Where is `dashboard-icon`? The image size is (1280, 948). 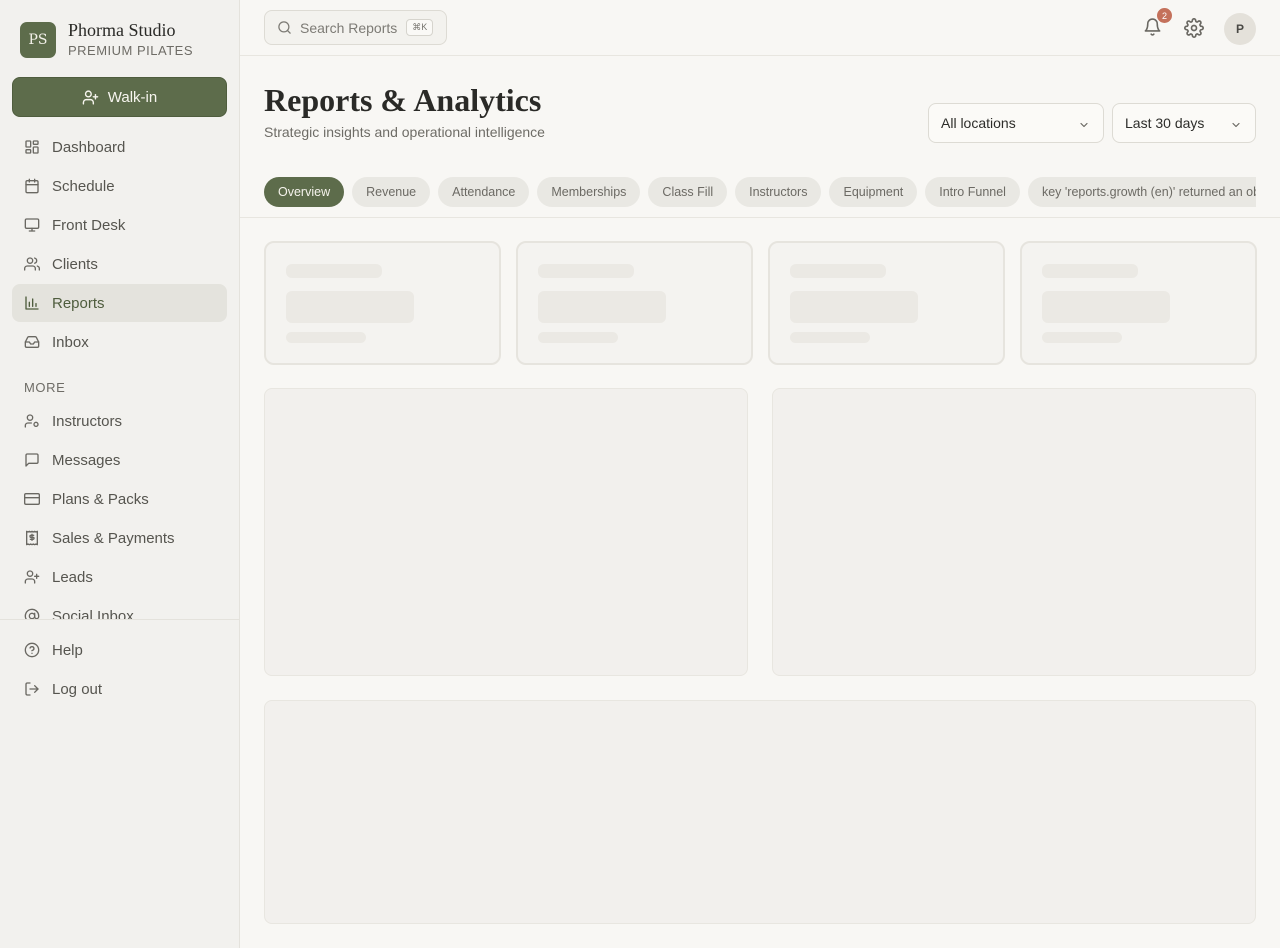
dashboard-icon is located at coordinates (32, 147).